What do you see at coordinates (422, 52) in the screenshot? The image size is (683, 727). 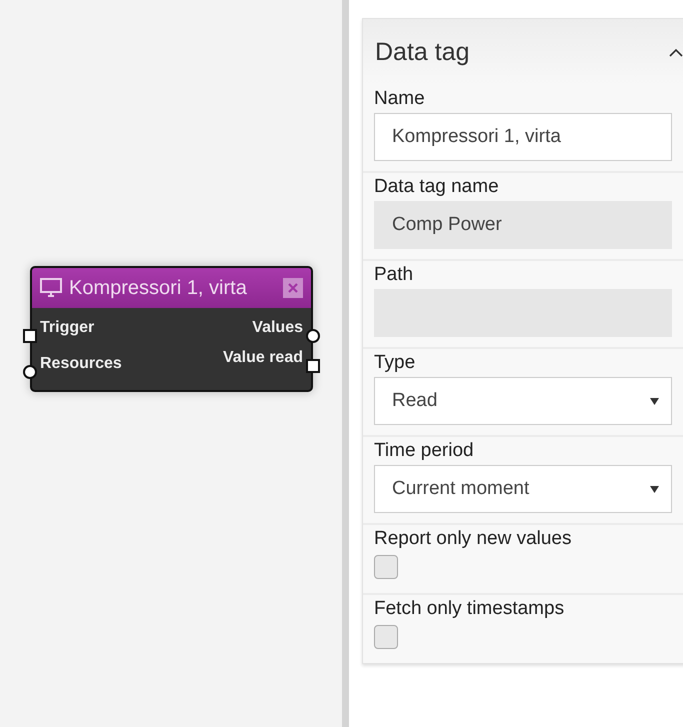 I see `panel-title: Data tag` at bounding box center [422, 52].